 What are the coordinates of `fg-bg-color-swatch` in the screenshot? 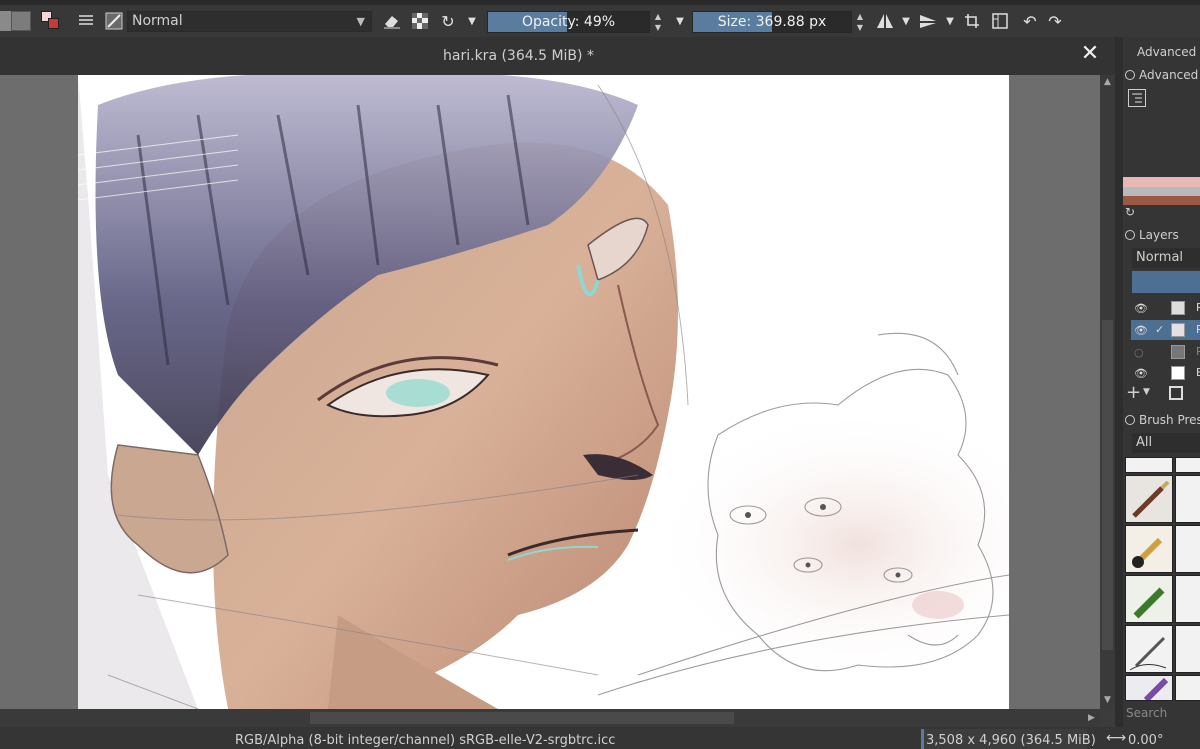 It's located at (51, 21).